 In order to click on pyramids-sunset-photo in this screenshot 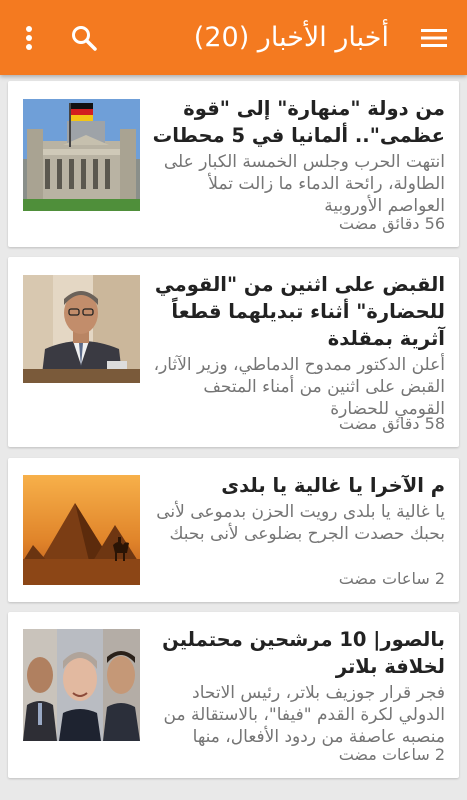, I will do `click(81, 530)`.